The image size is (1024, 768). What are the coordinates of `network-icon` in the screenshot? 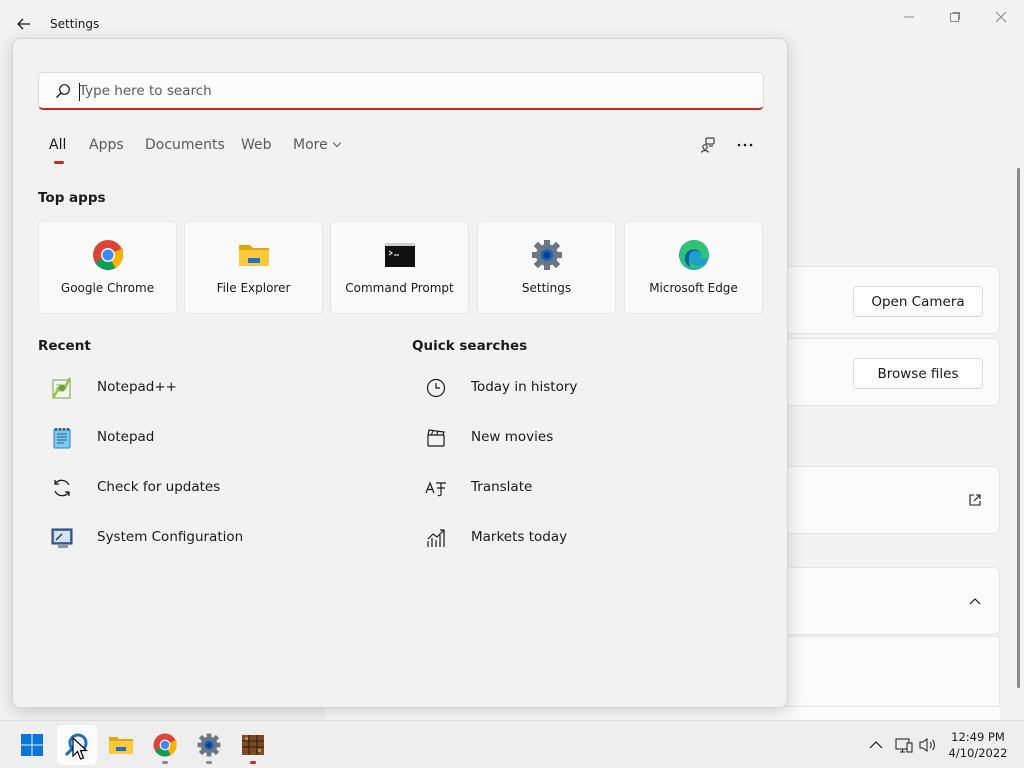 It's located at (904, 745).